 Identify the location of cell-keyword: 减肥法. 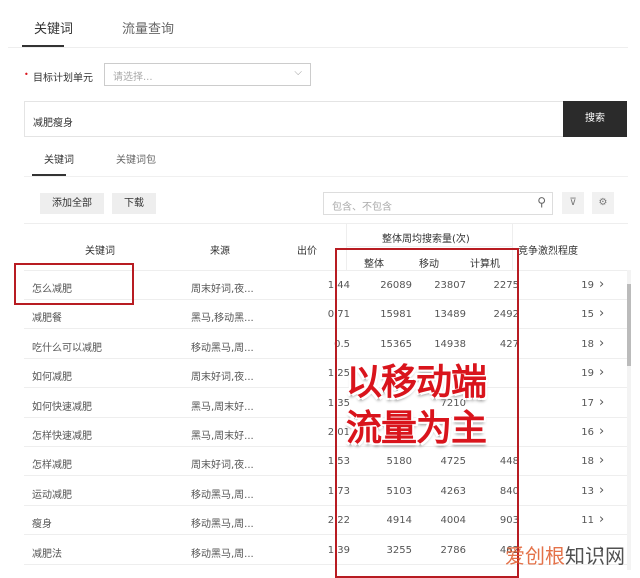
(47, 554).